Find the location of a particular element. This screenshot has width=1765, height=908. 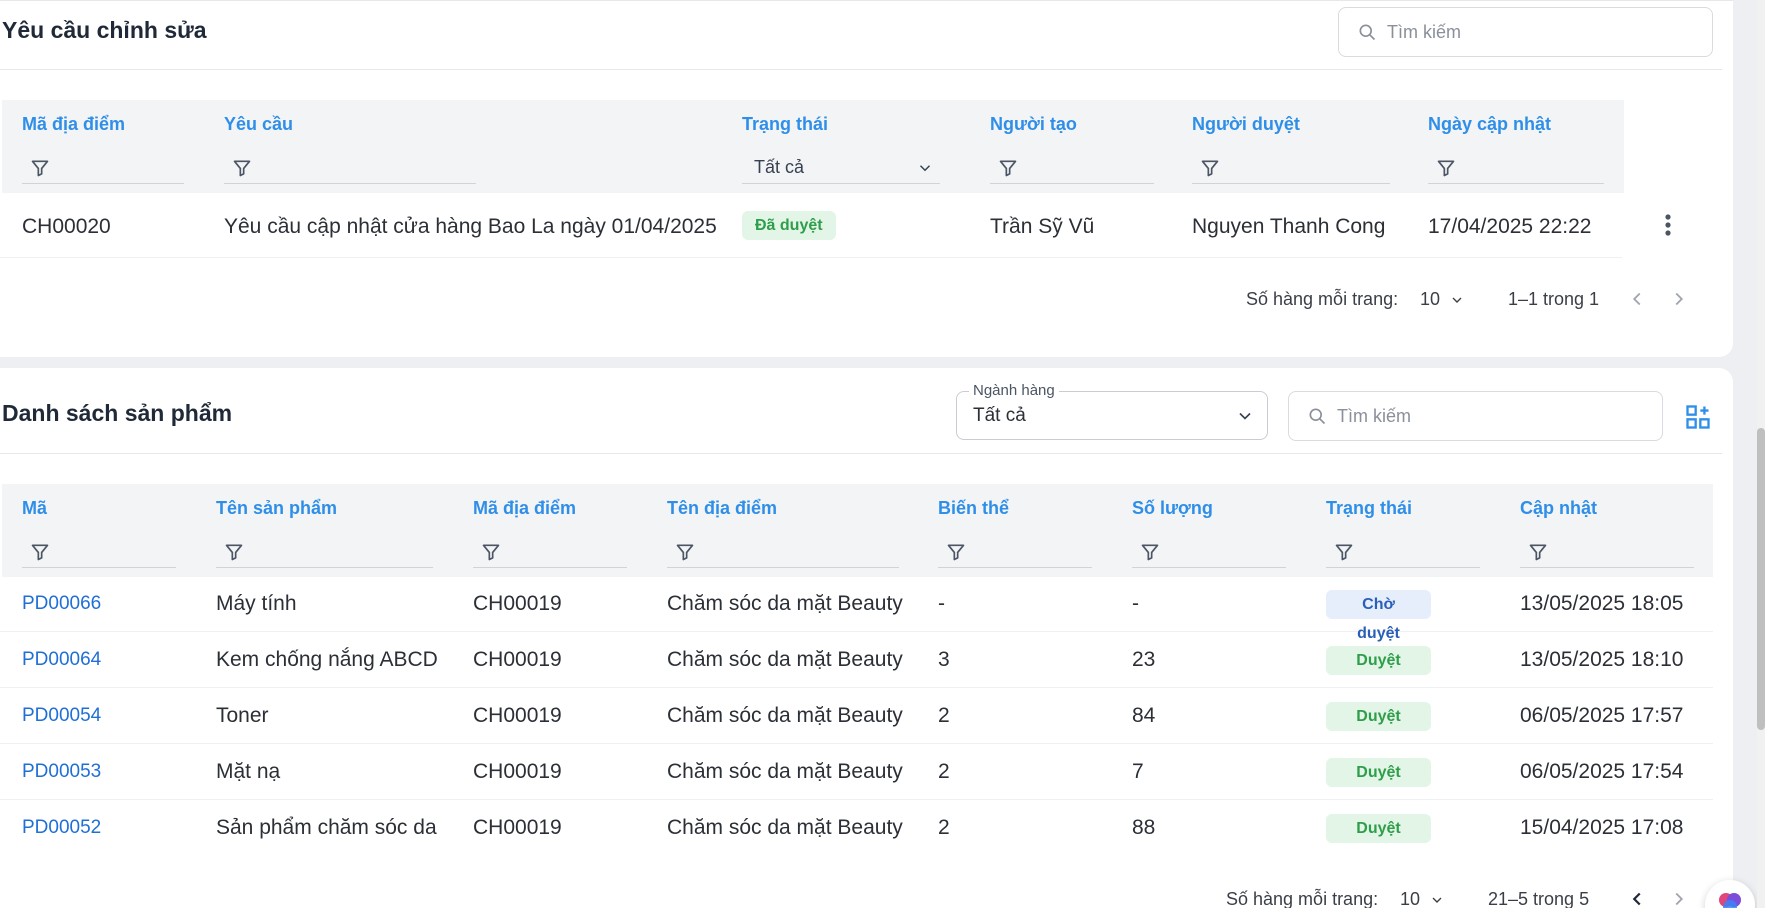

brain-icon is located at coordinates (1730, 900).